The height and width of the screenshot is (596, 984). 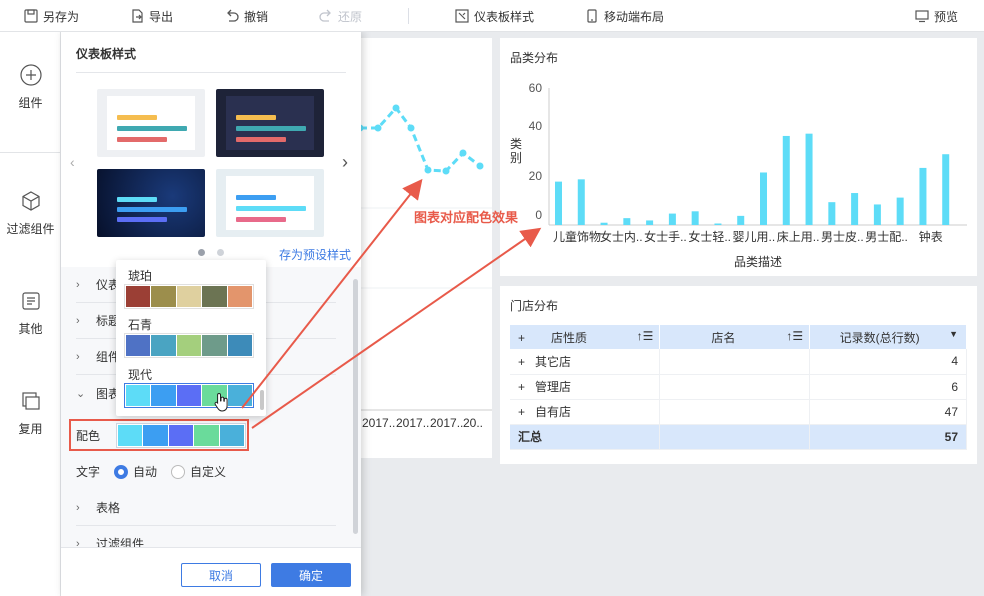 I want to click on header-store-type: + 店性质 ↑☰, so click(x=585, y=337).